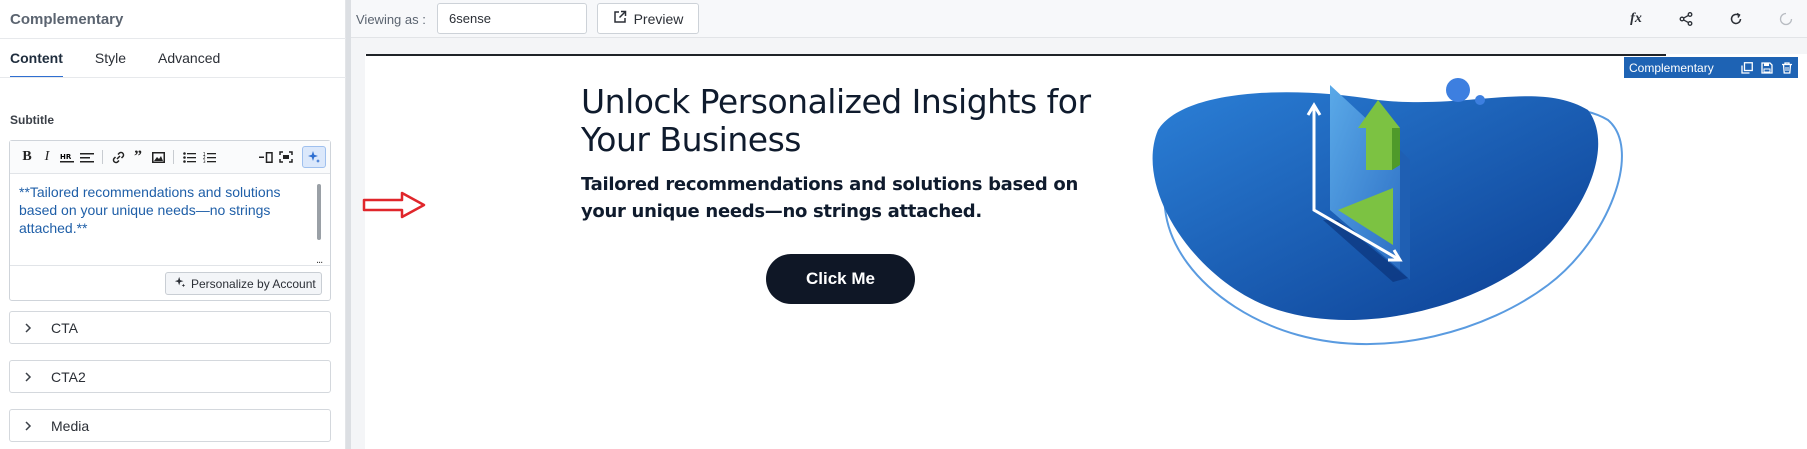 The height and width of the screenshot is (449, 1807). What do you see at coordinates (189, 157) in the screenshot?
I see `bullet-list-icon` at bounding box center [189, 157].